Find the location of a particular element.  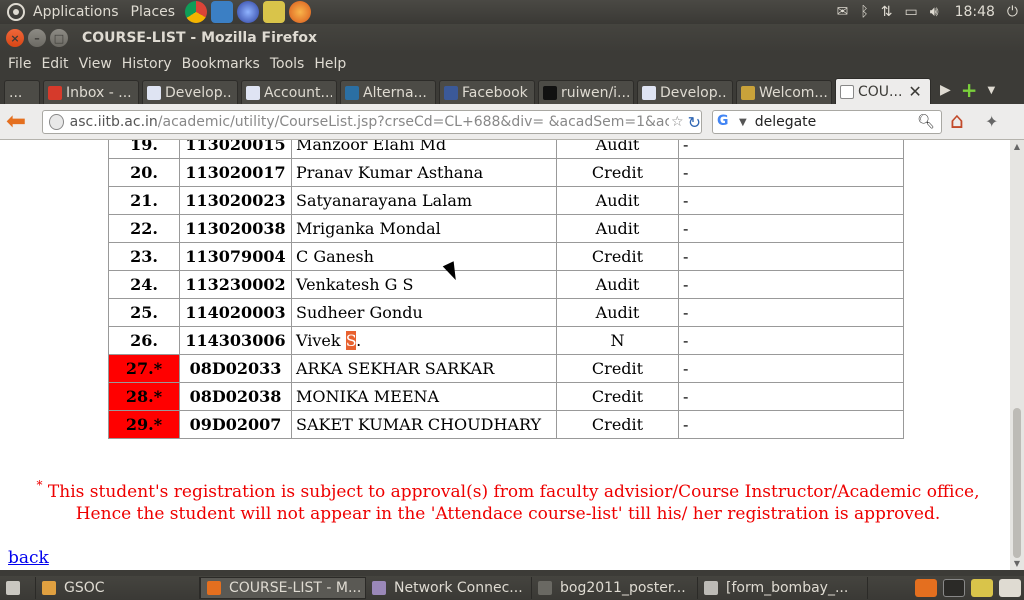

battery-icon: ▭ is located at coordinates (911, 12).